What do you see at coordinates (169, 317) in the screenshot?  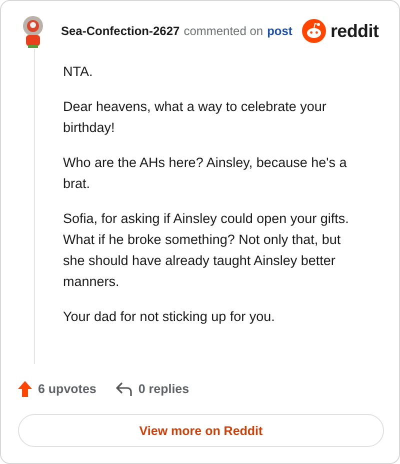 I see `comment-paragraph: Your dad for not sticking up for you.` at bounding box center [169, 317].